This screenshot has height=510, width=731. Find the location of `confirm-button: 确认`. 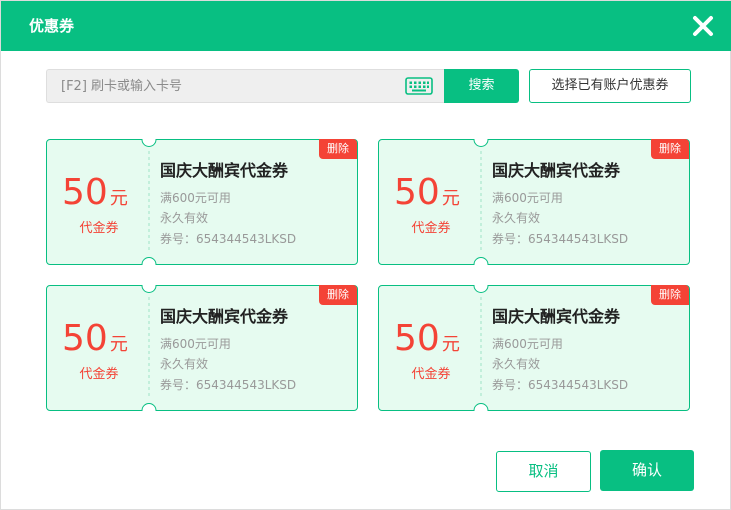

confirm-button: 确认 is located at coordinates (647, 470).